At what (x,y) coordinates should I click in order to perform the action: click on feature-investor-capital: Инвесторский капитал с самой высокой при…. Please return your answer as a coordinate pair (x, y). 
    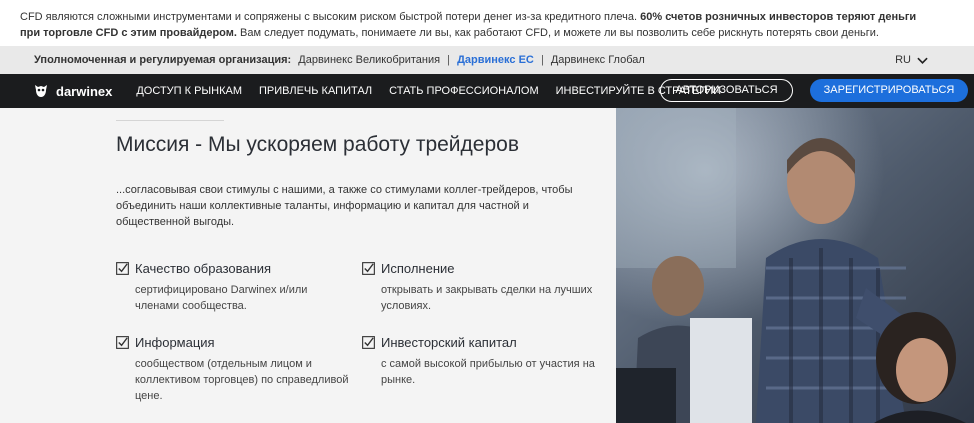
    Looking at the image, I should click on (478, 361).